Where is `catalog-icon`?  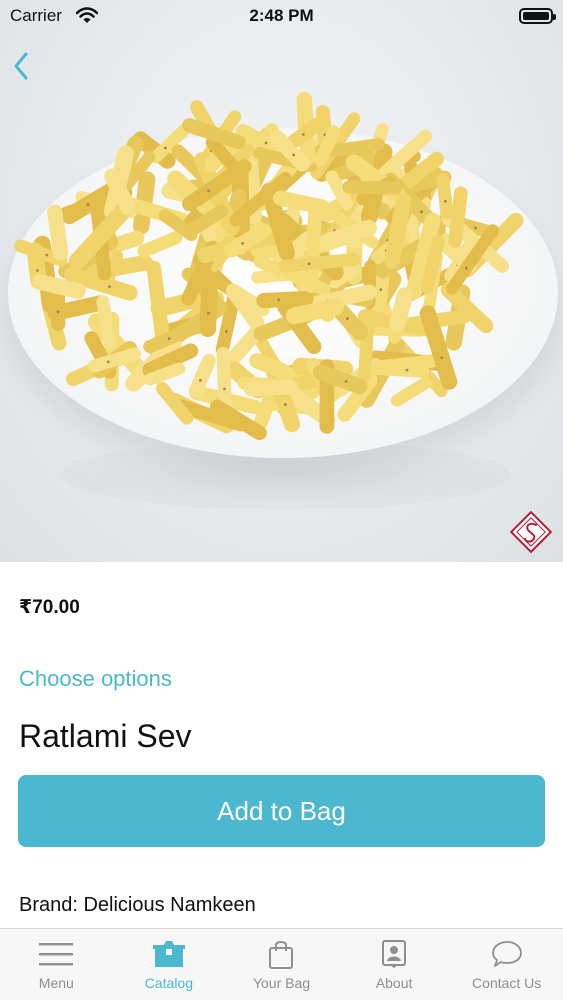
catalog-icon is located at coordinates (168, 954).